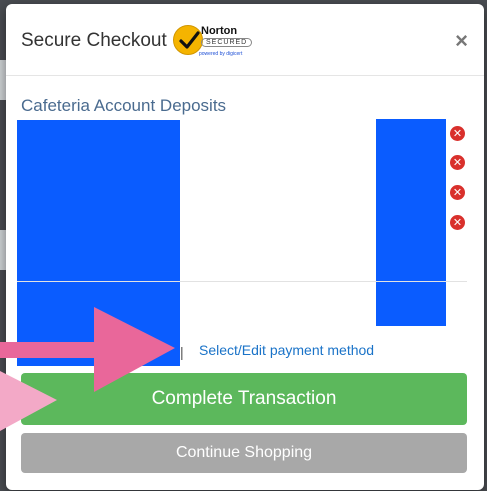  What do you see at coordinates (244, 453) in the screenshot?
I see `continue-shopping-button: Continue Shopping` at bounding box center [244, 453].